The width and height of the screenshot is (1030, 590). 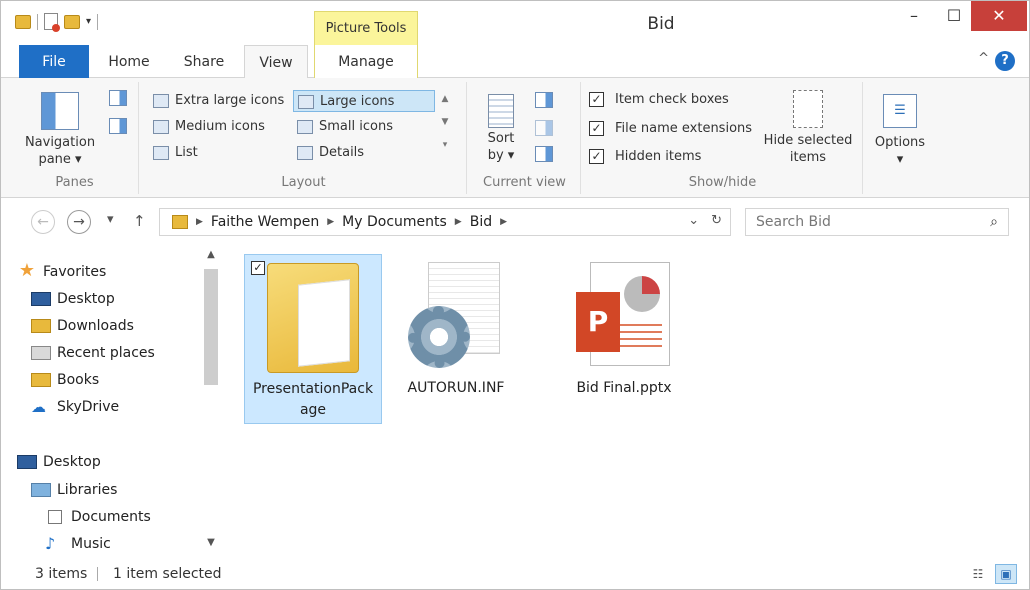 What do you see at coordinates (41, 490) in the screenshot?
I see `libraries-icon` at bounding box center [41, 490].